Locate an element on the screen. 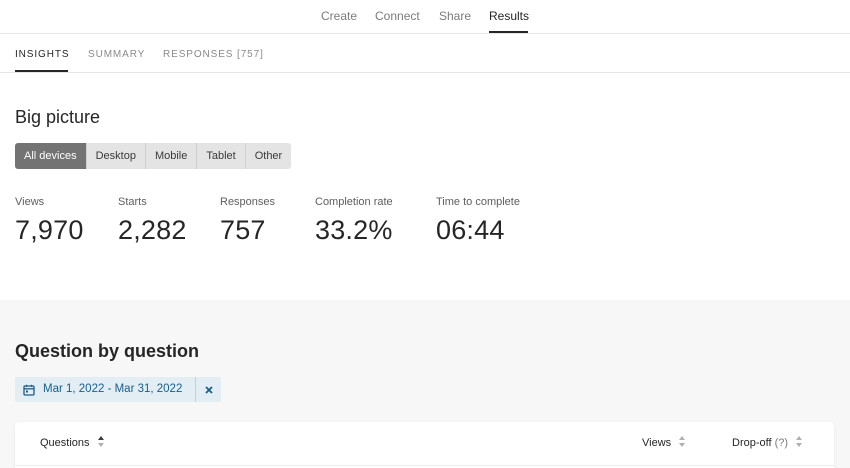  top-navigation: Create Connect Share Results is located at coordinates (425, 17).